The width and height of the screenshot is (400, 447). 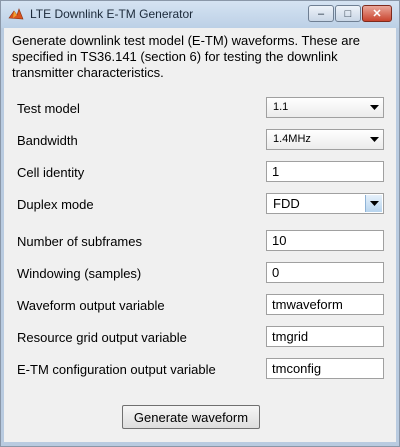 What do you see at coordinates (191, 417) in the screenshot?
I see `generate-waveform-button: Generate waveform` at bounding box center [191, 417].